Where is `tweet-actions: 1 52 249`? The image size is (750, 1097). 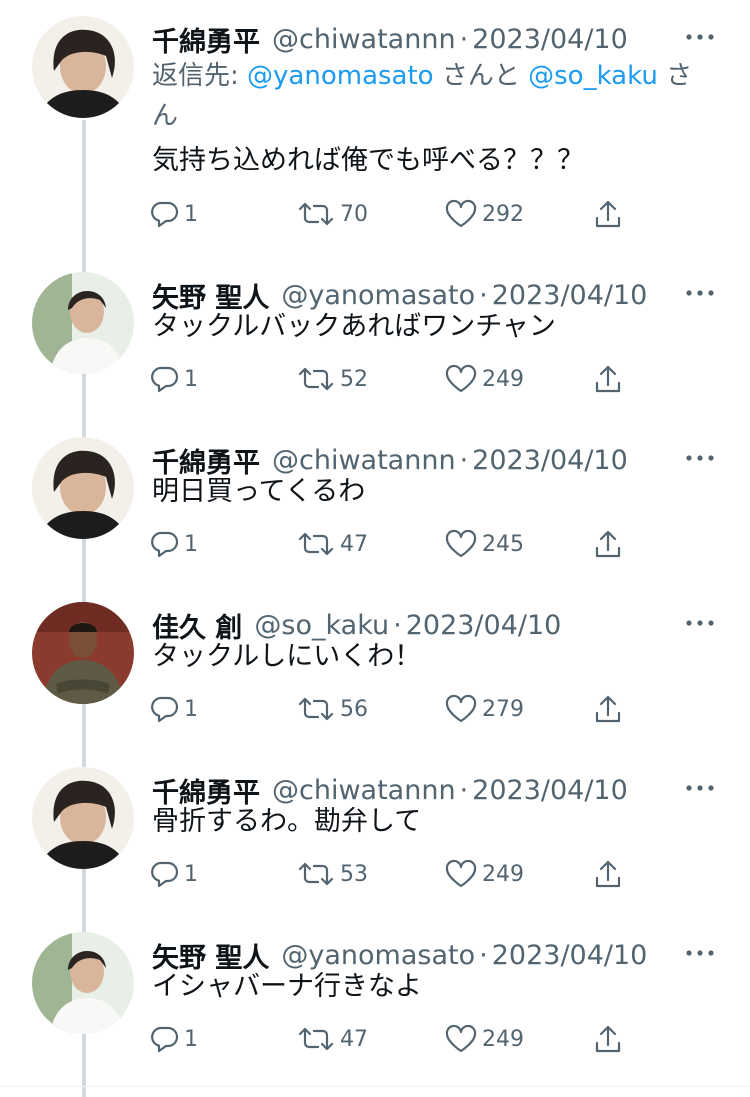
tweet-actions: 1 52 249 is located at coordinates (390, 379).